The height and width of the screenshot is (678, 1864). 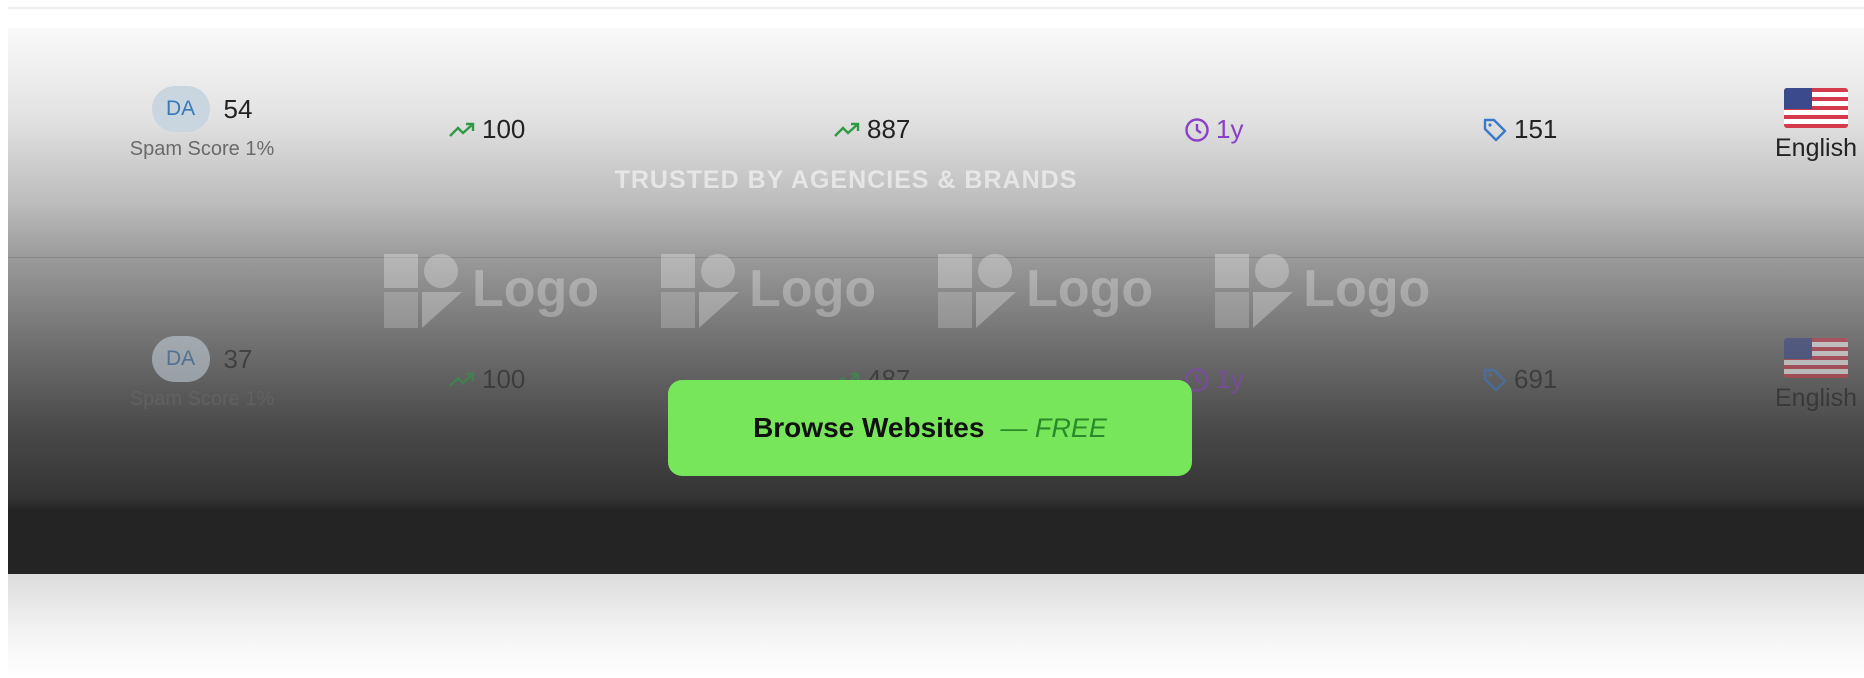 I want to click on top-divider, so click(x=936, y=8).